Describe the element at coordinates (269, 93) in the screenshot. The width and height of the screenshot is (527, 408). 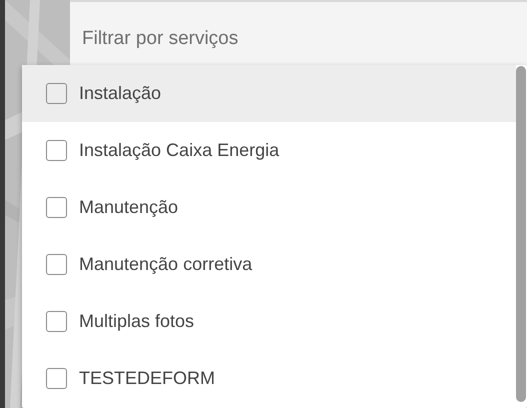
I see `dropdown-option: Instalação` at that location.